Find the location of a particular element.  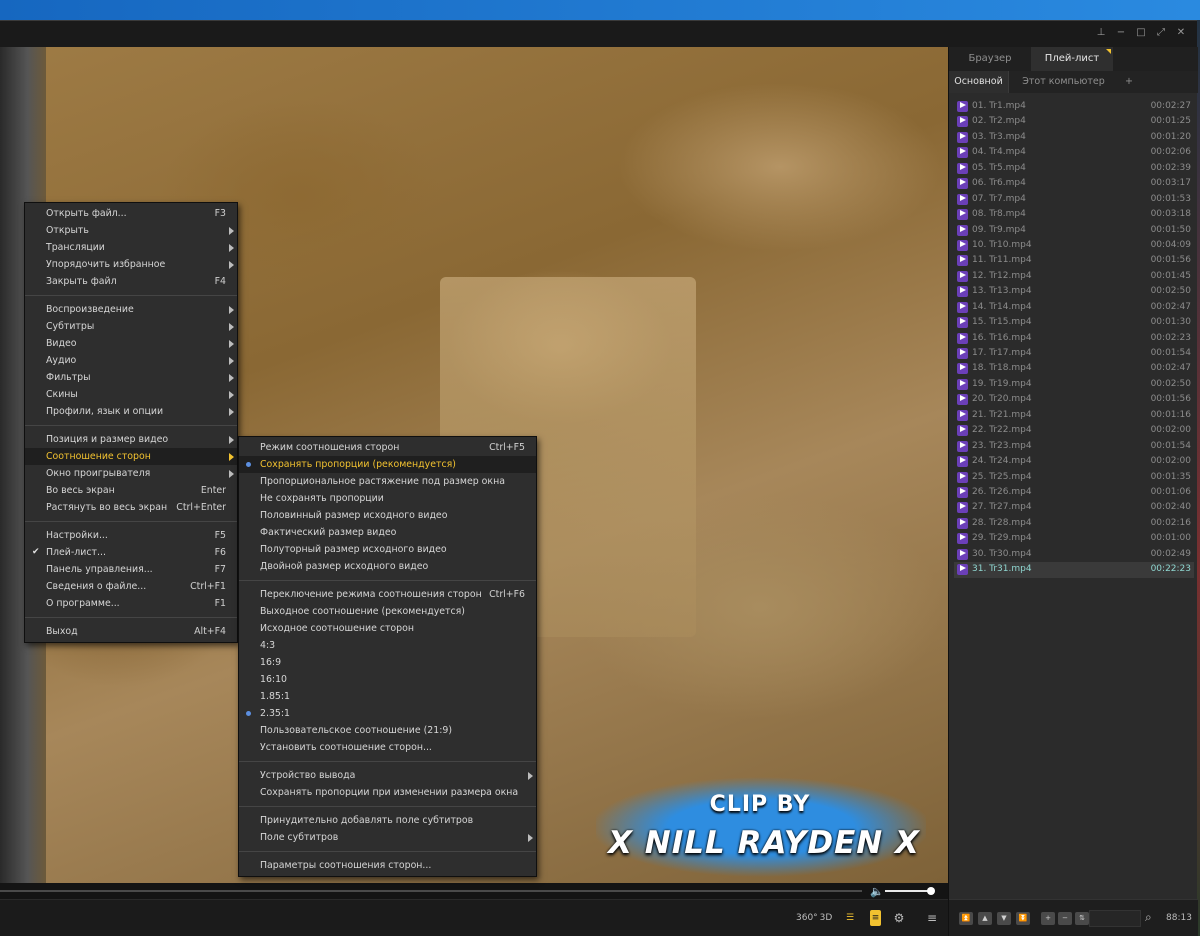

vr-360-button: 360° is located at coordinates (807, 918).